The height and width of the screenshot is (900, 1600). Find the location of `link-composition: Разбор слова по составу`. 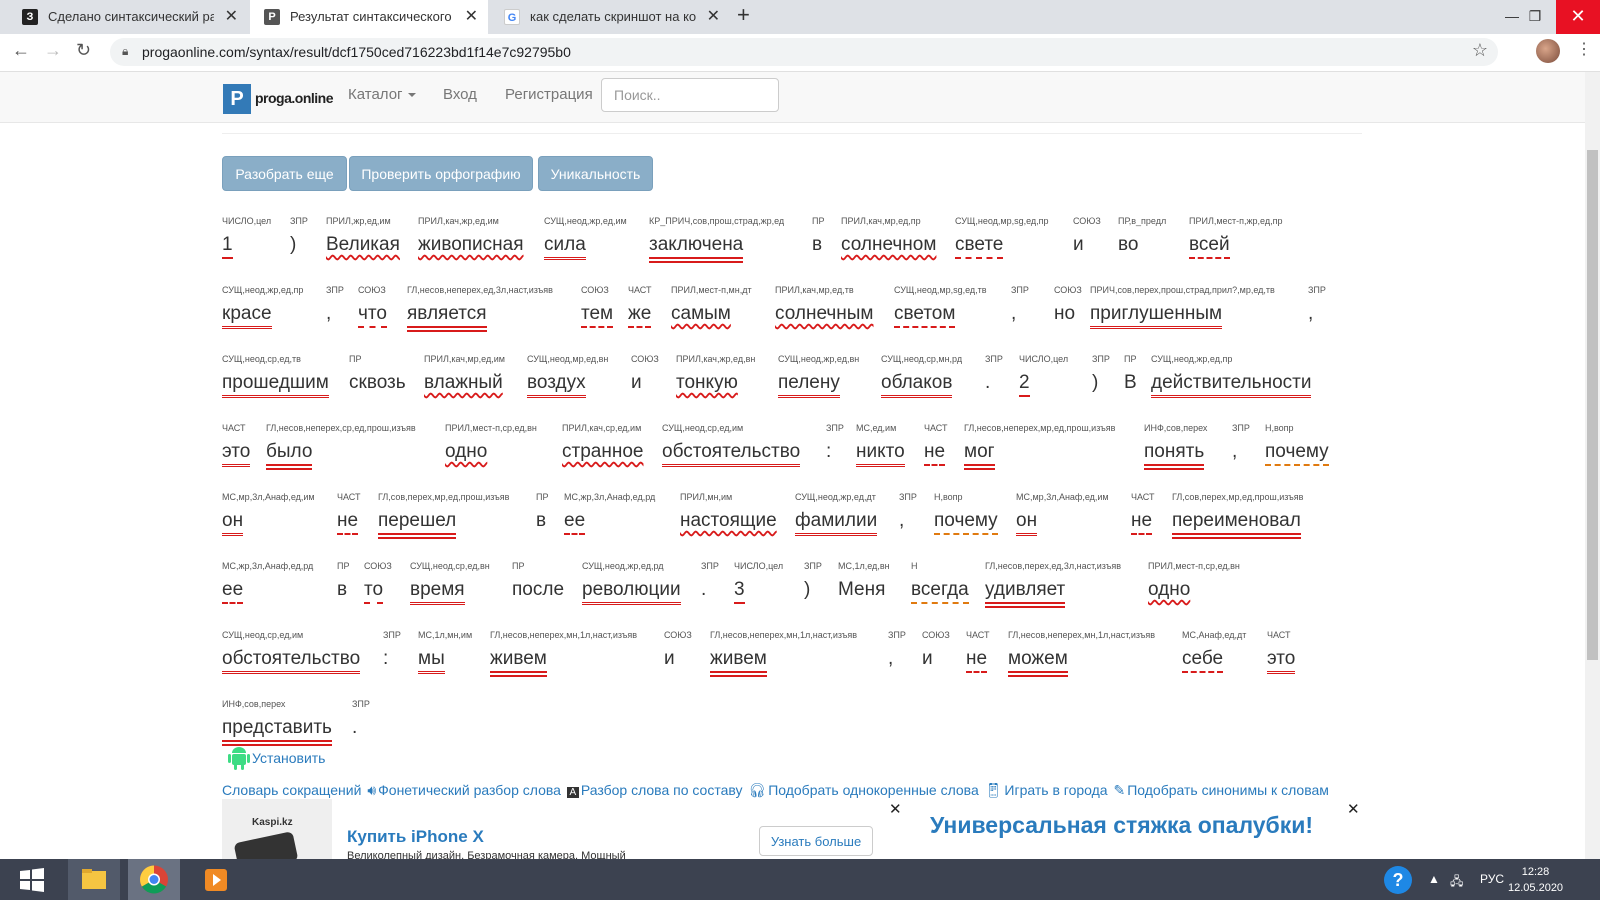

link-composition: Разбор слова по составу is located at coordinates (662, 790).